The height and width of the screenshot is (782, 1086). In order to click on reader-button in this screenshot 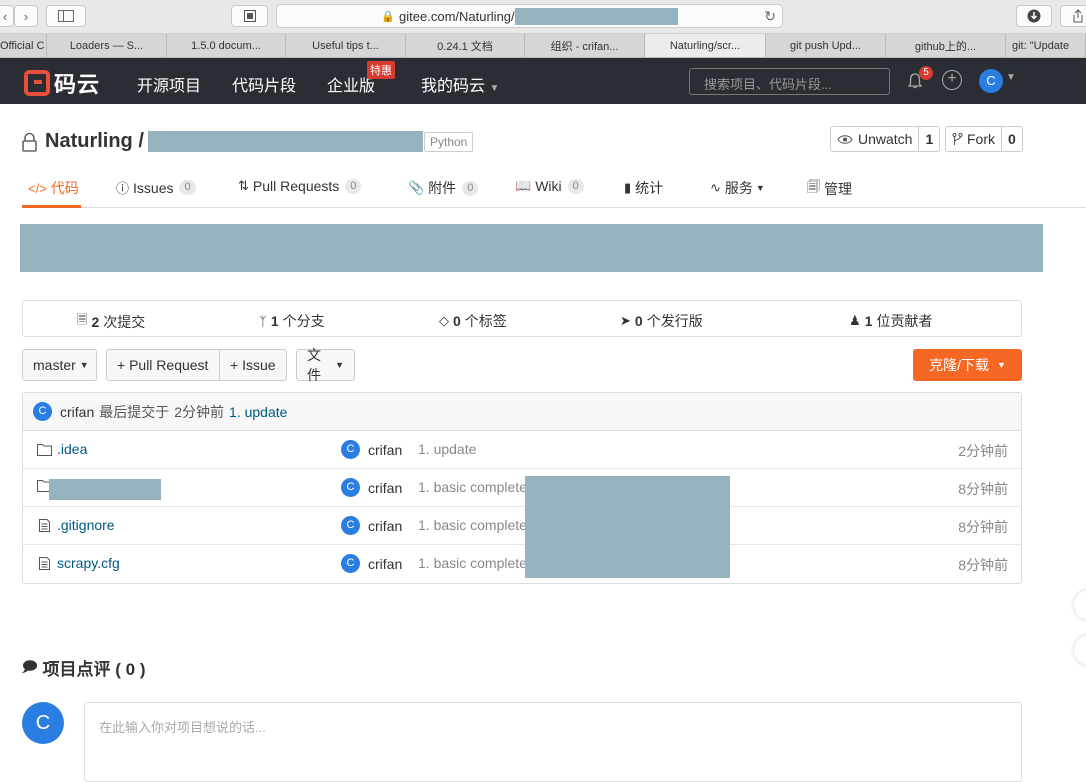, I will do `click(249, 16)`.